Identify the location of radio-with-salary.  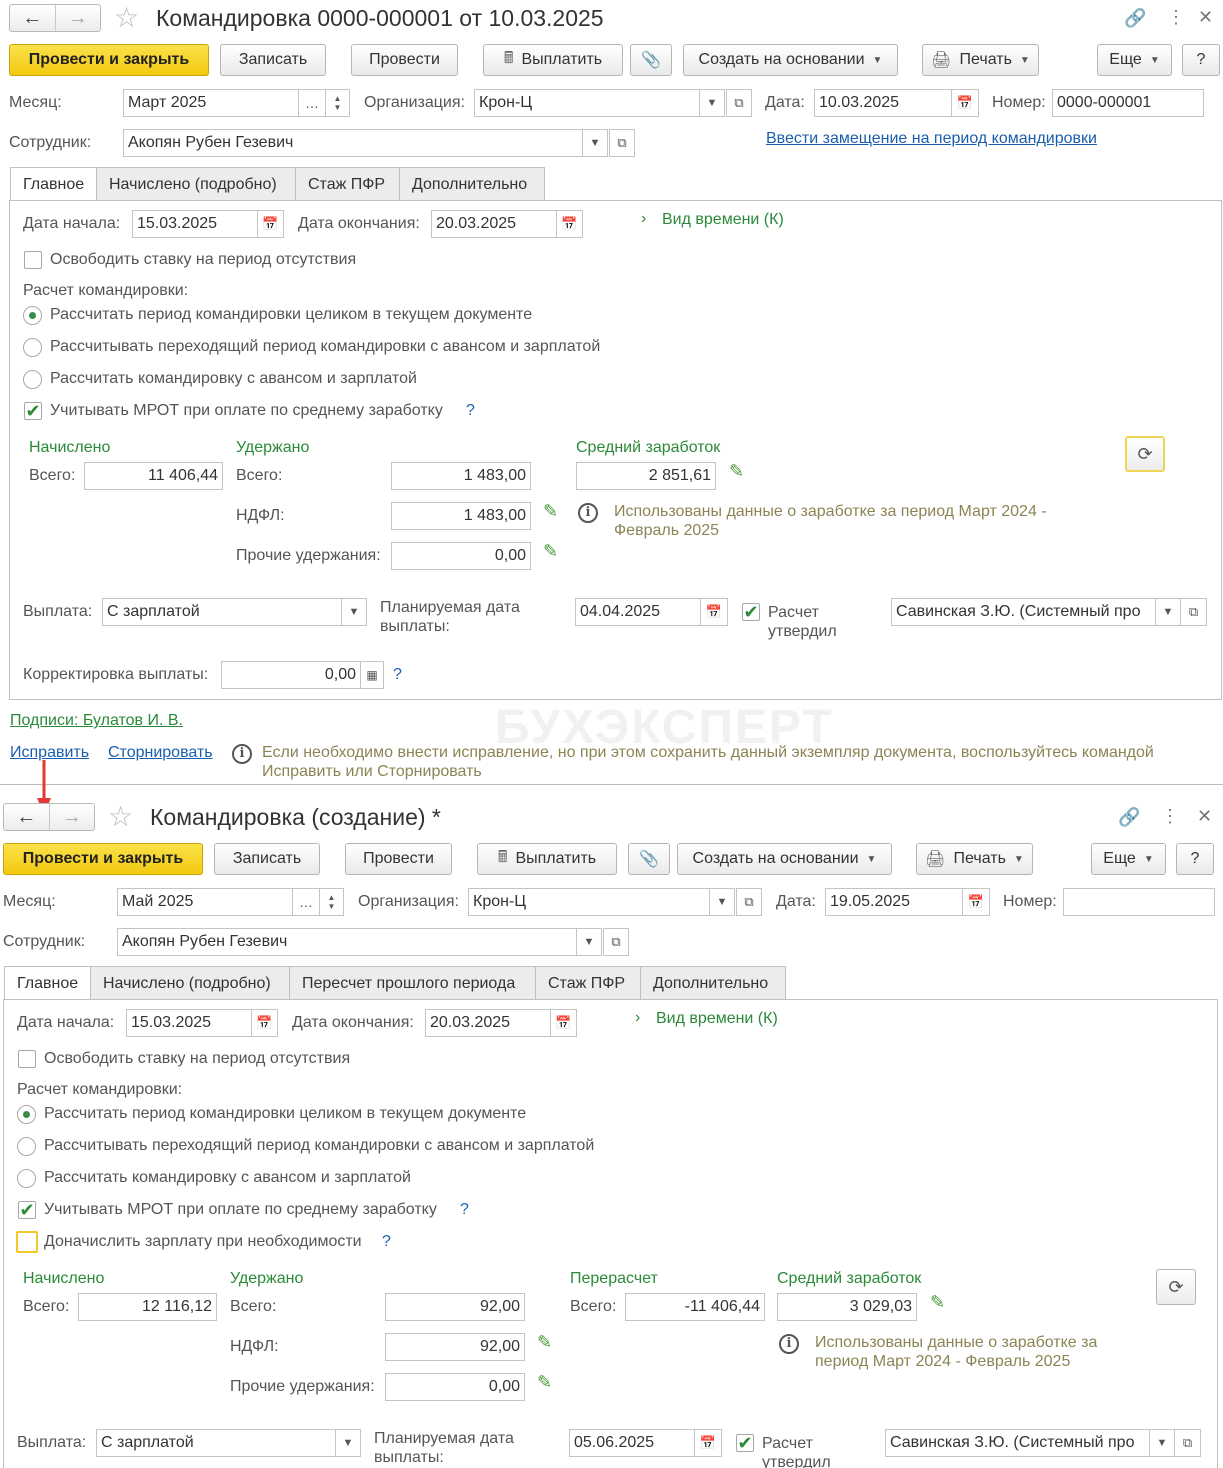
(32, 379).